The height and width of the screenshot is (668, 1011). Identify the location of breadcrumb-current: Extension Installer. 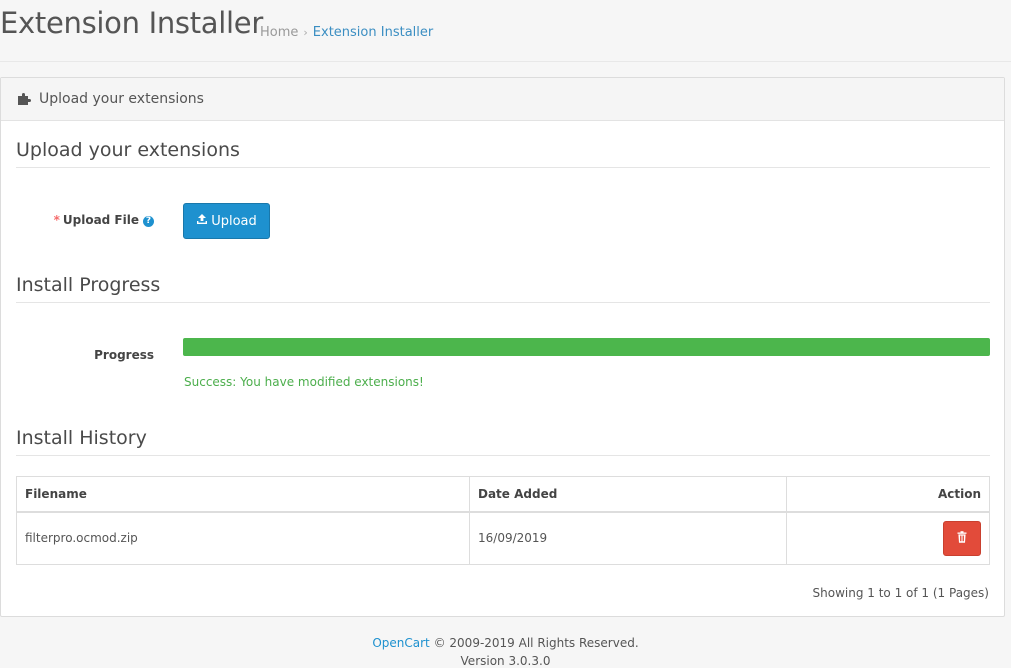
(373, 32).